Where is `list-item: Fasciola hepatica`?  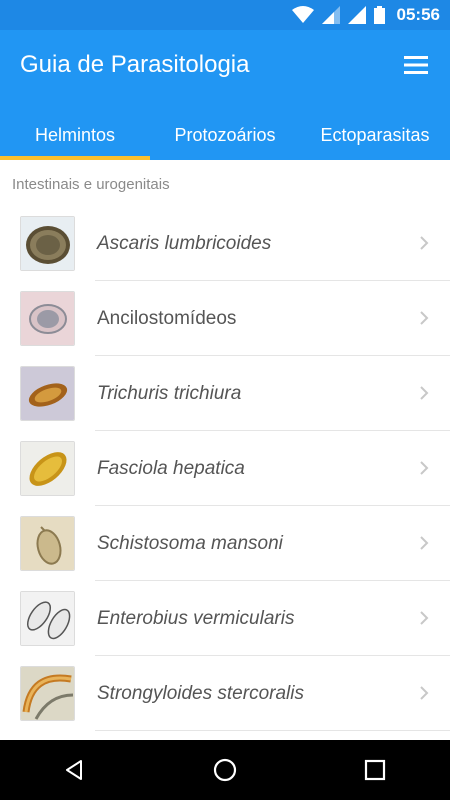
list-item: Fasciola hepatica is located at coordinates (225, 468).